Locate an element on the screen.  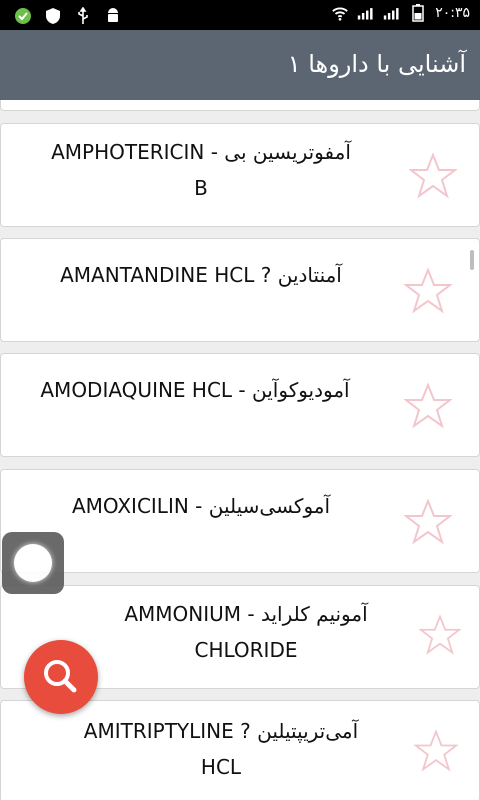
drug-name: آموکسی‌سیلین - AMOXICILIN is located at coordinates (201, 506).